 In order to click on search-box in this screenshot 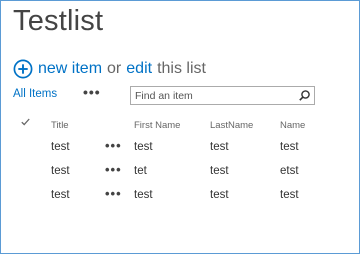, I will do `click(222, 95)`.